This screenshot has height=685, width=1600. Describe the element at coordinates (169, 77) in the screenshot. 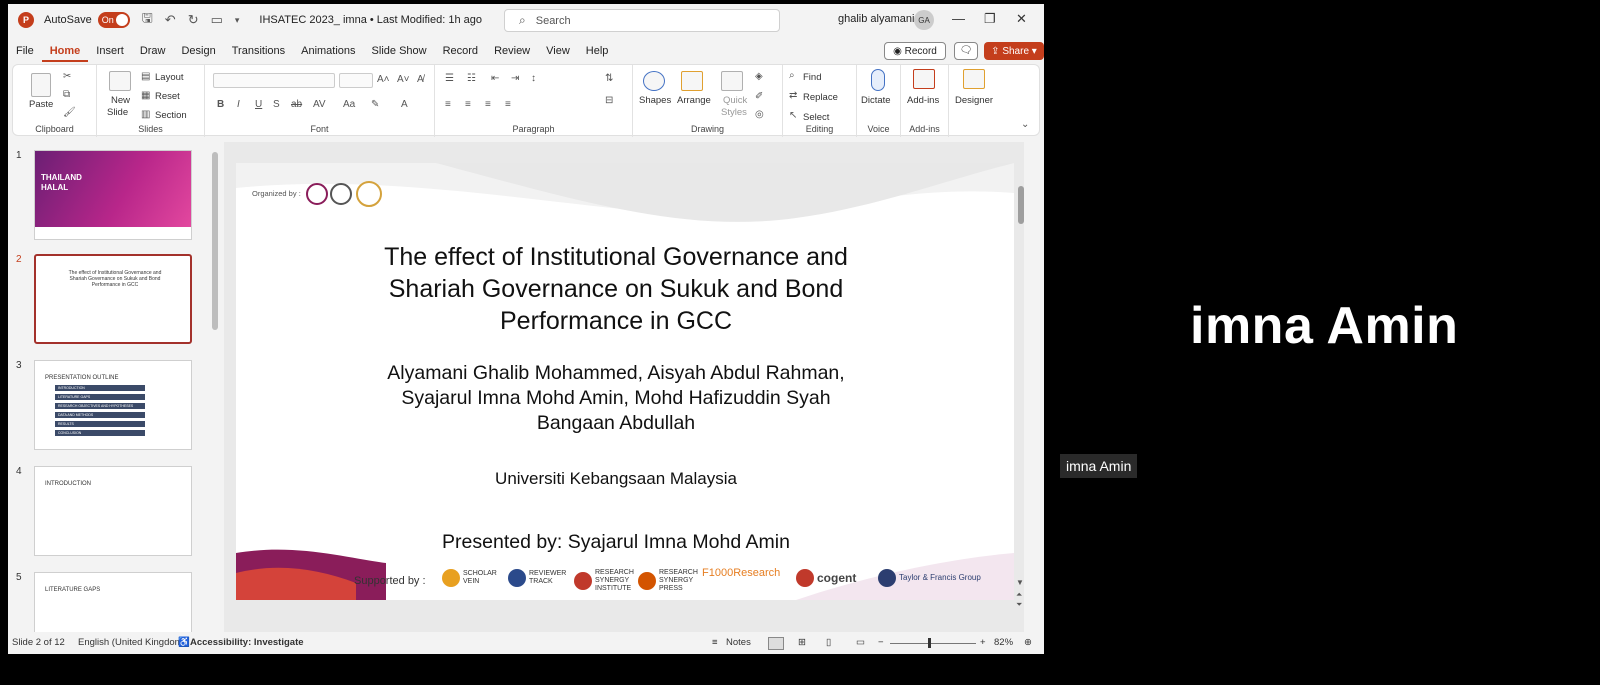

I see `layout-button: Layout` at that location.